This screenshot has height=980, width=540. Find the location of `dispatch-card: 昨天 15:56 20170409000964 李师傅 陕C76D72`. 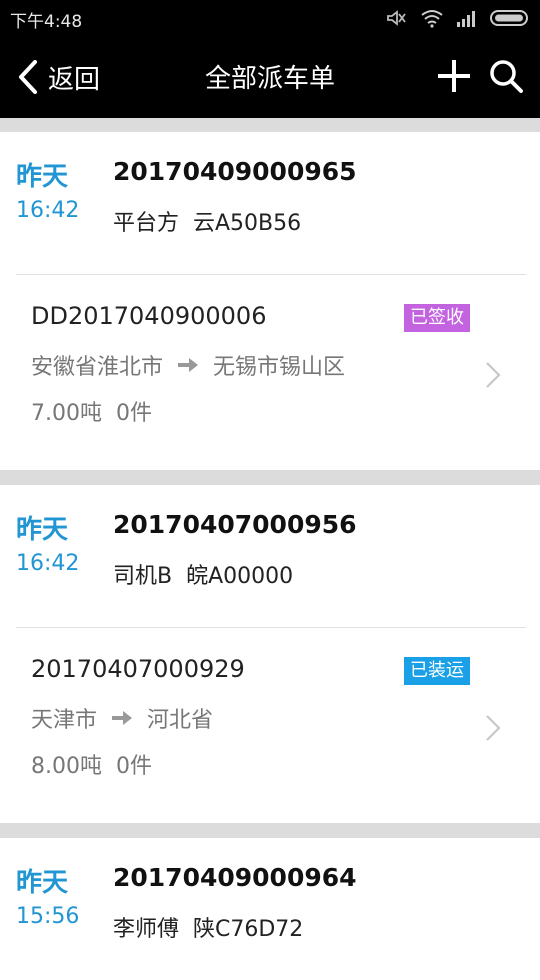

dispatch-card: 昨天 15:56 20170409000964 李师傅 陕C76D72 is located at coordinates (270, 909).